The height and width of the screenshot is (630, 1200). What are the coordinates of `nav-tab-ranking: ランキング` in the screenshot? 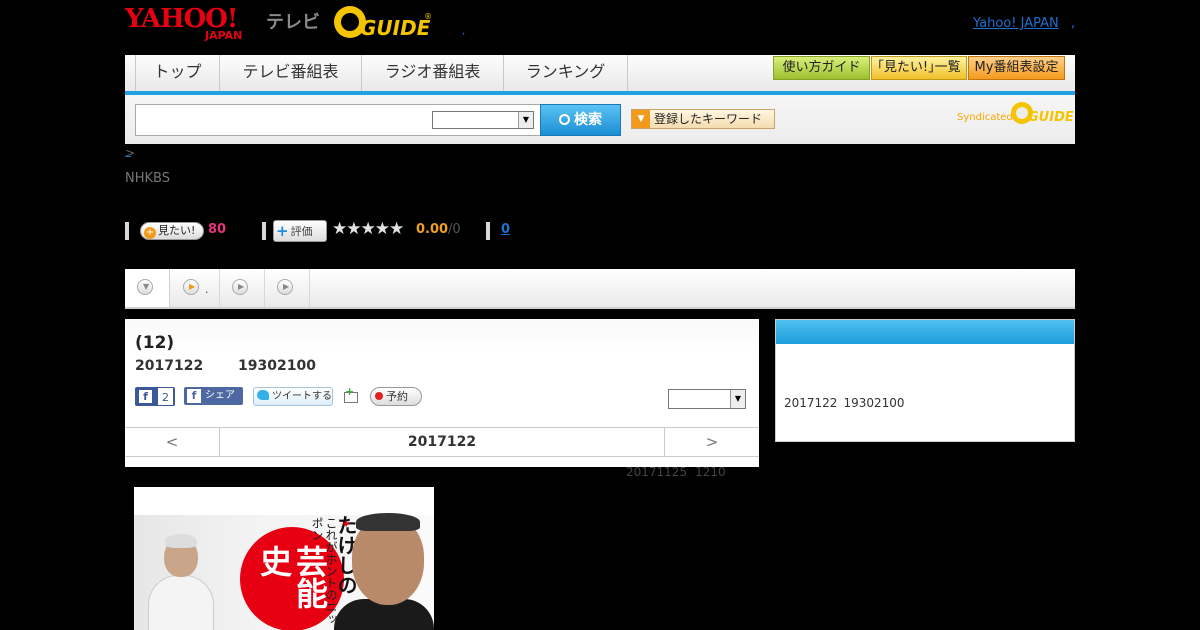 It's located at (566, 73).